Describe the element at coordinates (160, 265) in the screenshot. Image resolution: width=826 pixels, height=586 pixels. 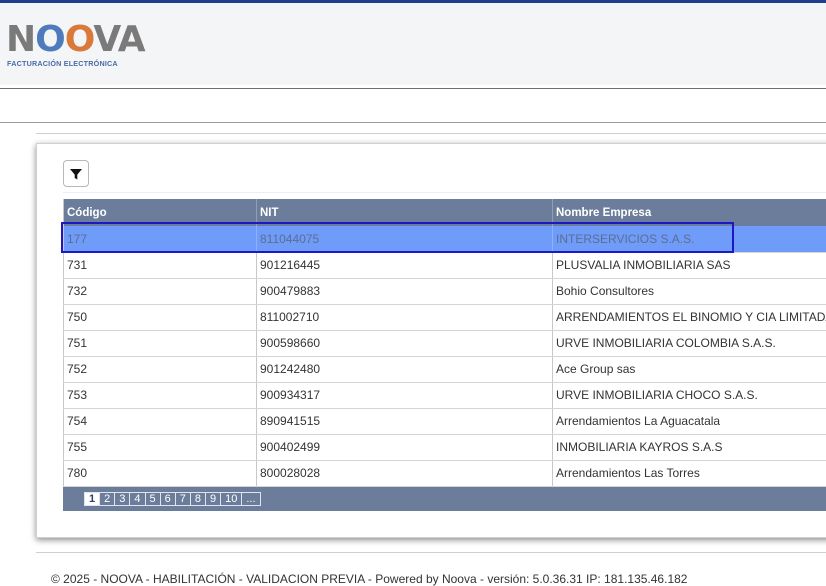
I see `cell-codigo: 731` at that location.